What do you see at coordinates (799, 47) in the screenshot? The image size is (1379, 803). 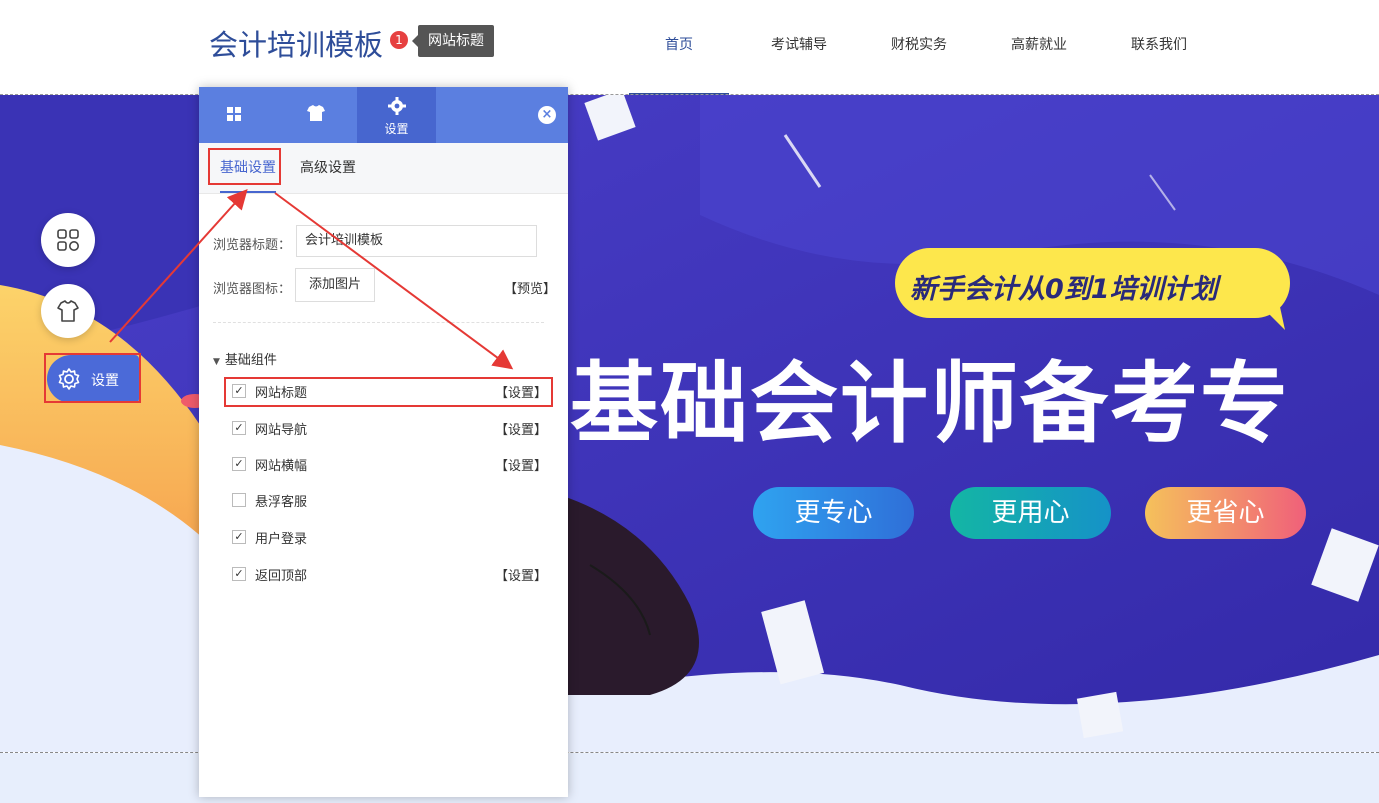 I see `nav-item-exam: 考试辅导` at bounding box center [799, 47].